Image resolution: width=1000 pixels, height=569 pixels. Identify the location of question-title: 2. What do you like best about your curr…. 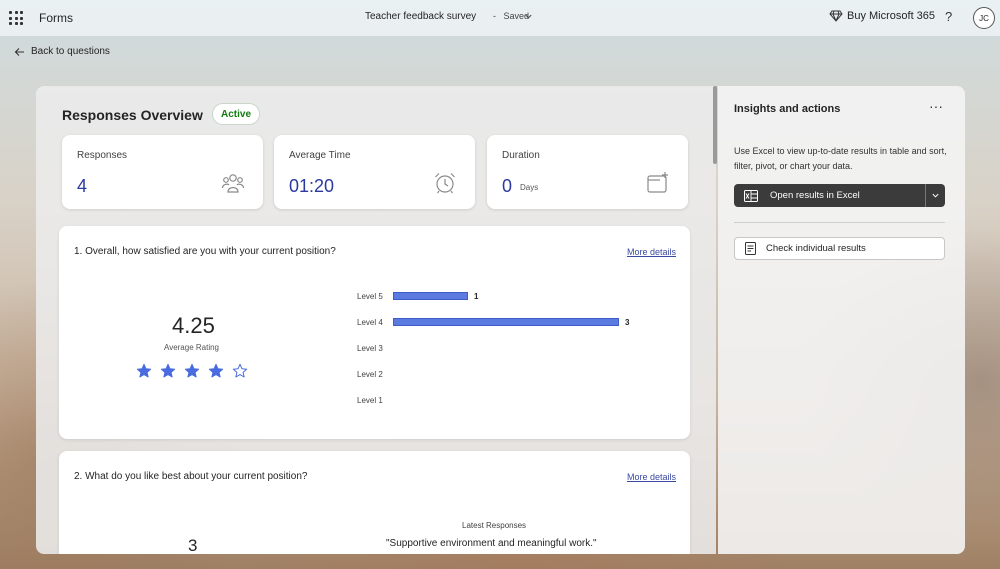
(191, 476).